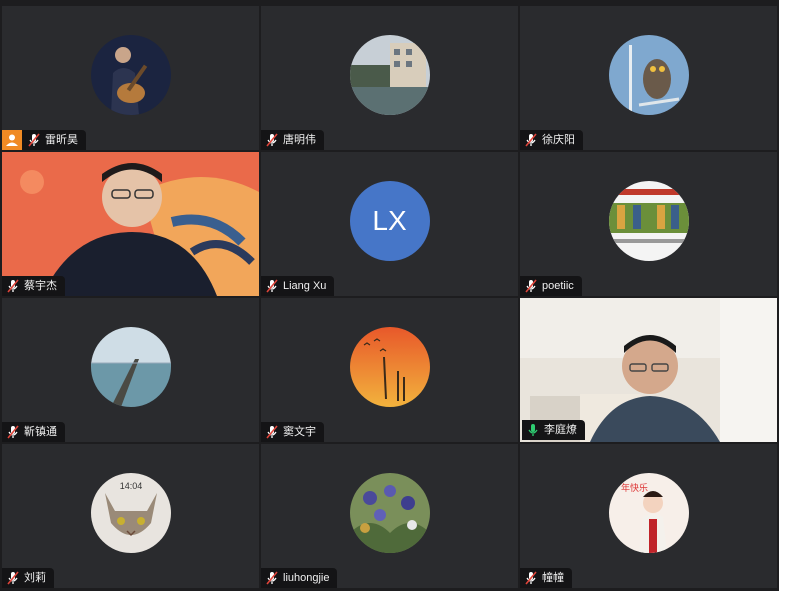  Describe the element at coordinates (40, 286) in the screenshot. I see `participant-name: 蔡宇杰` at that location.